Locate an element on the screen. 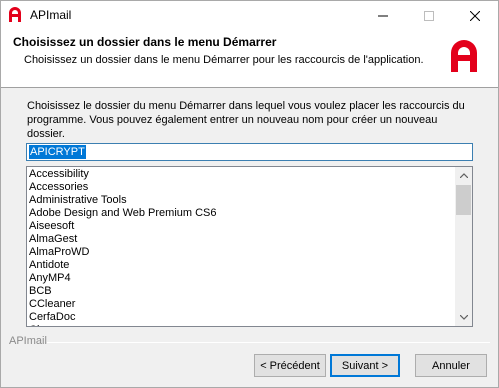 The height and width of the screenshot is (388, 499). close-icon is located at coordinates (475, 15).